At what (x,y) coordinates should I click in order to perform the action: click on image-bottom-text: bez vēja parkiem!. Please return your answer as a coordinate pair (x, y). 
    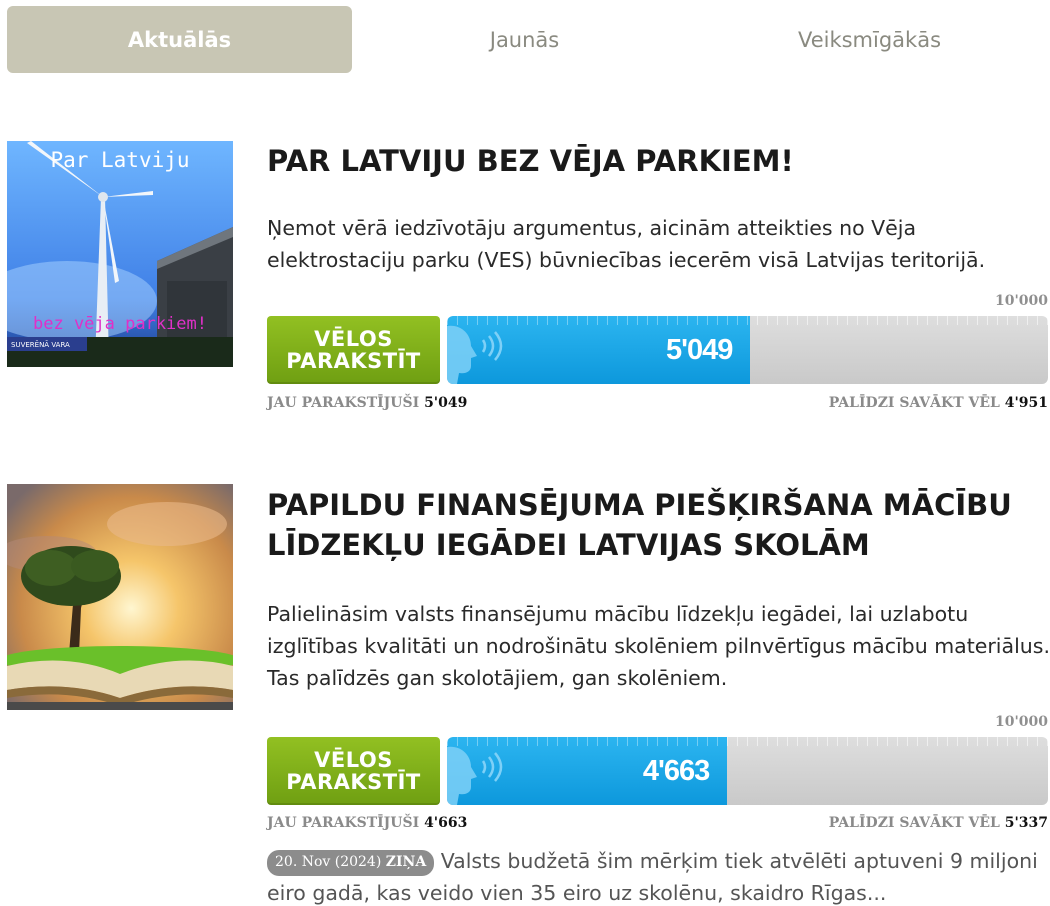
    Looking at the image, I should click on (120, 324).